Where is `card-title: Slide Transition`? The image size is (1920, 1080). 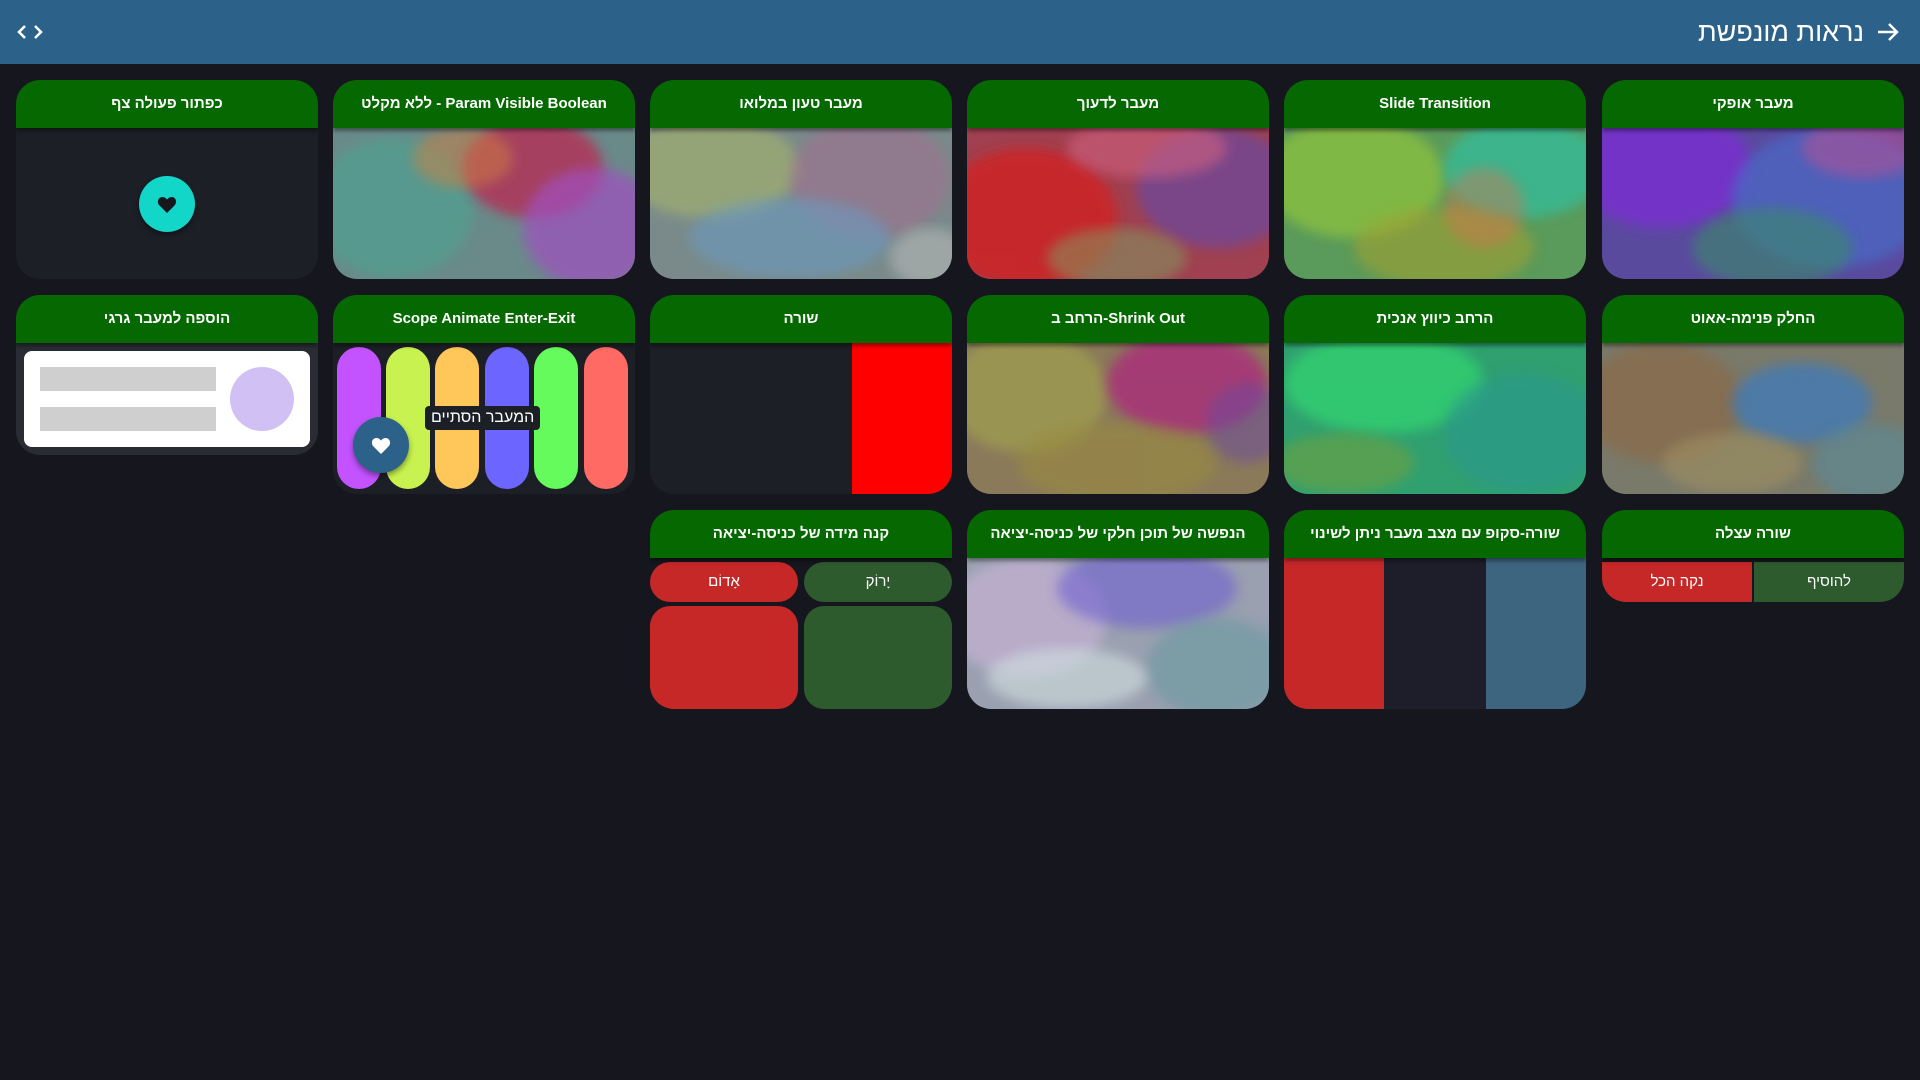
card-title: Slide Transition is located at coordinates (1435, 104).